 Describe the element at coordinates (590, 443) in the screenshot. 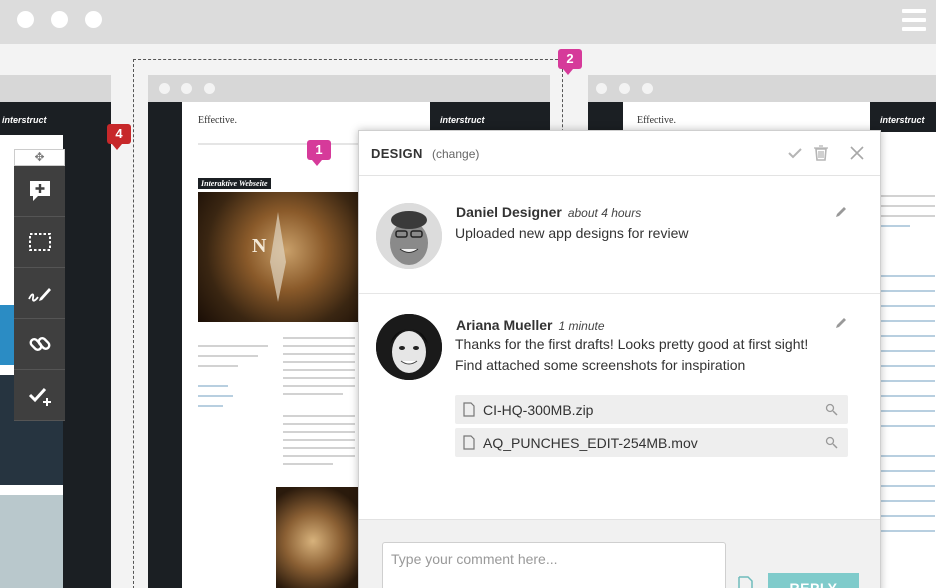

I see `attachment-name: AQ_PUNCHES_EDIT-254MB.mov` at that location.